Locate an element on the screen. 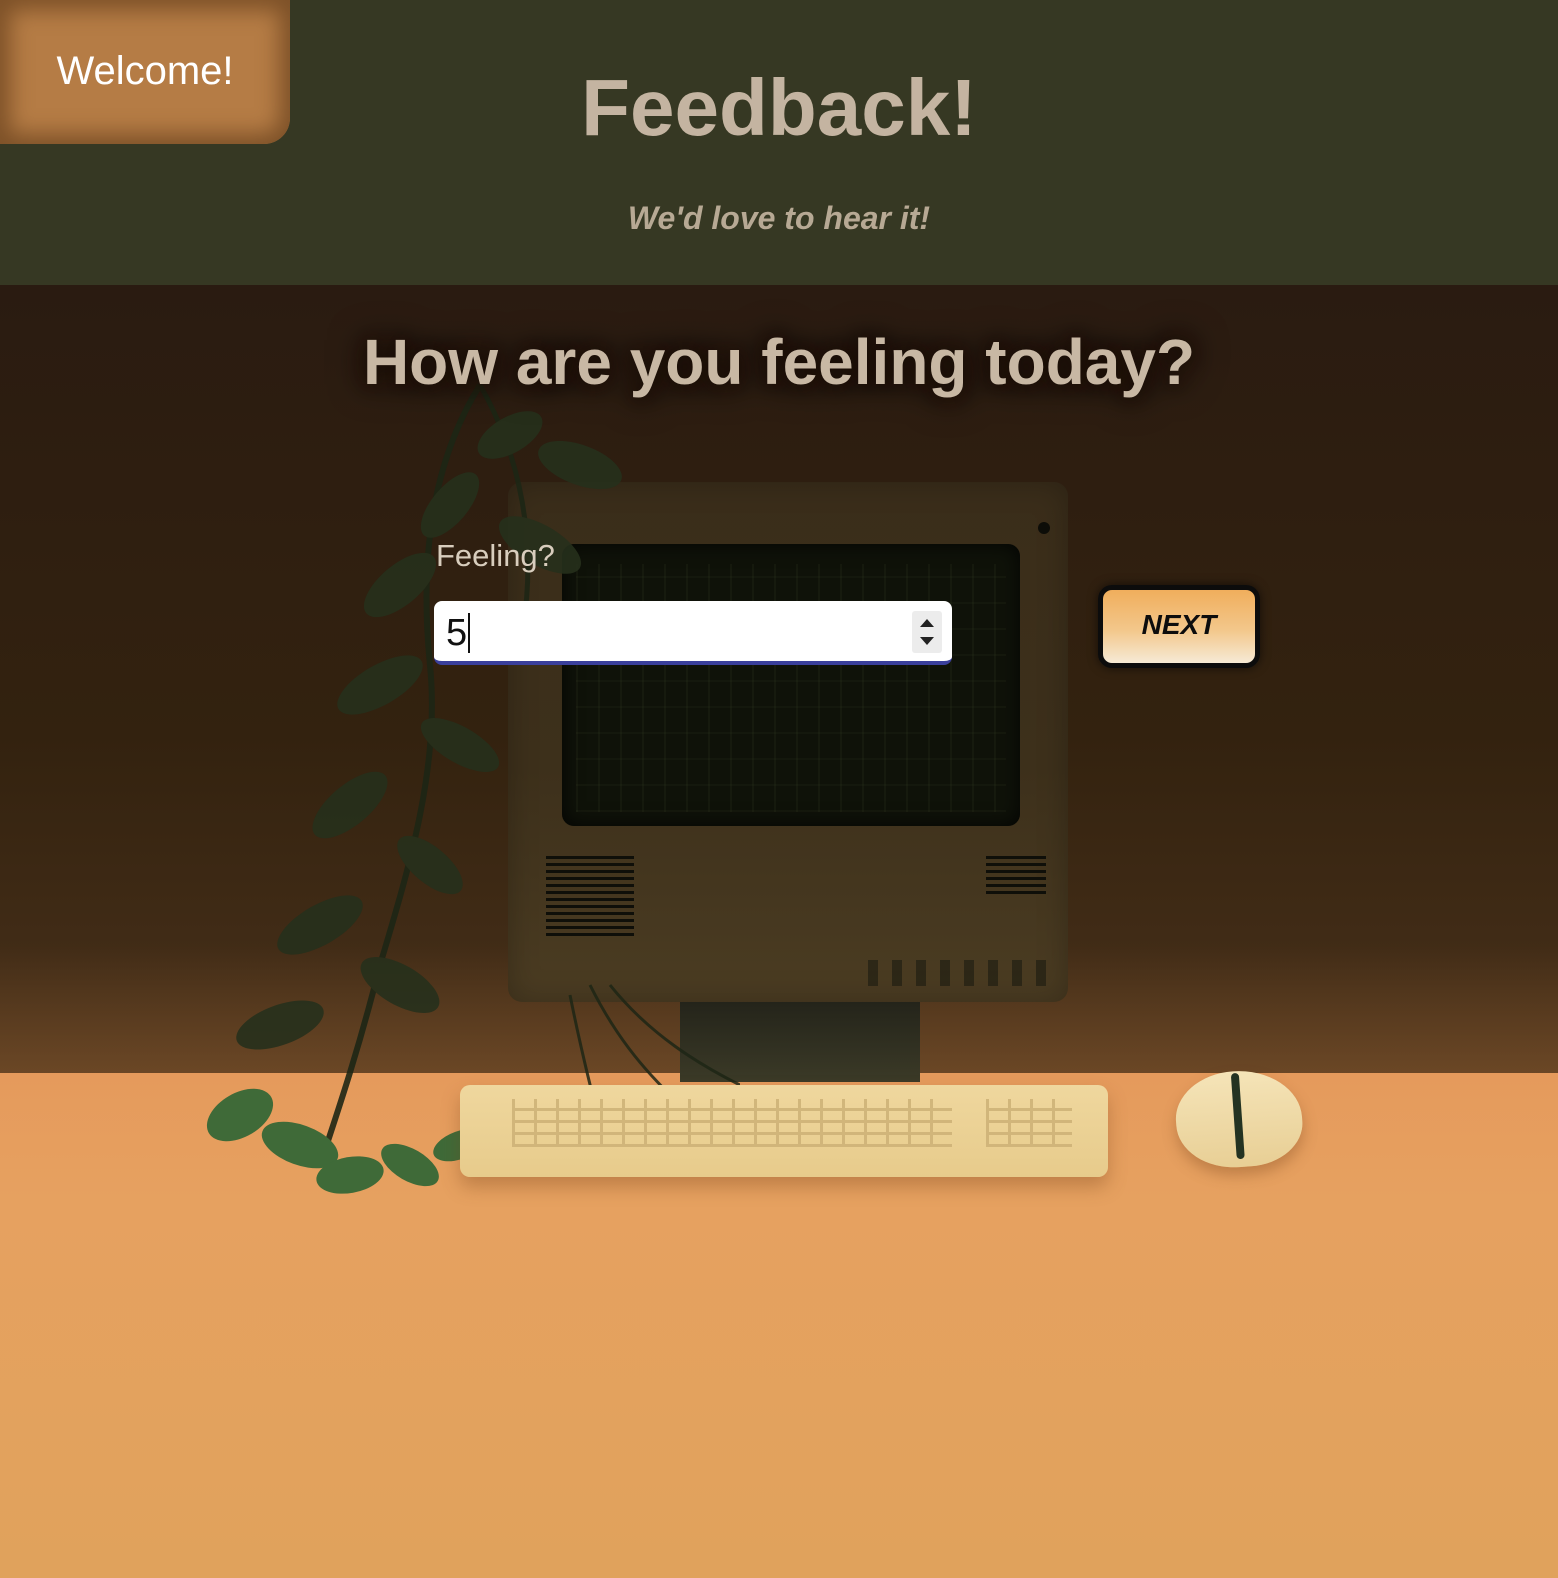  feeling-field-label: Feeling? is located at coordinates (495, 555).